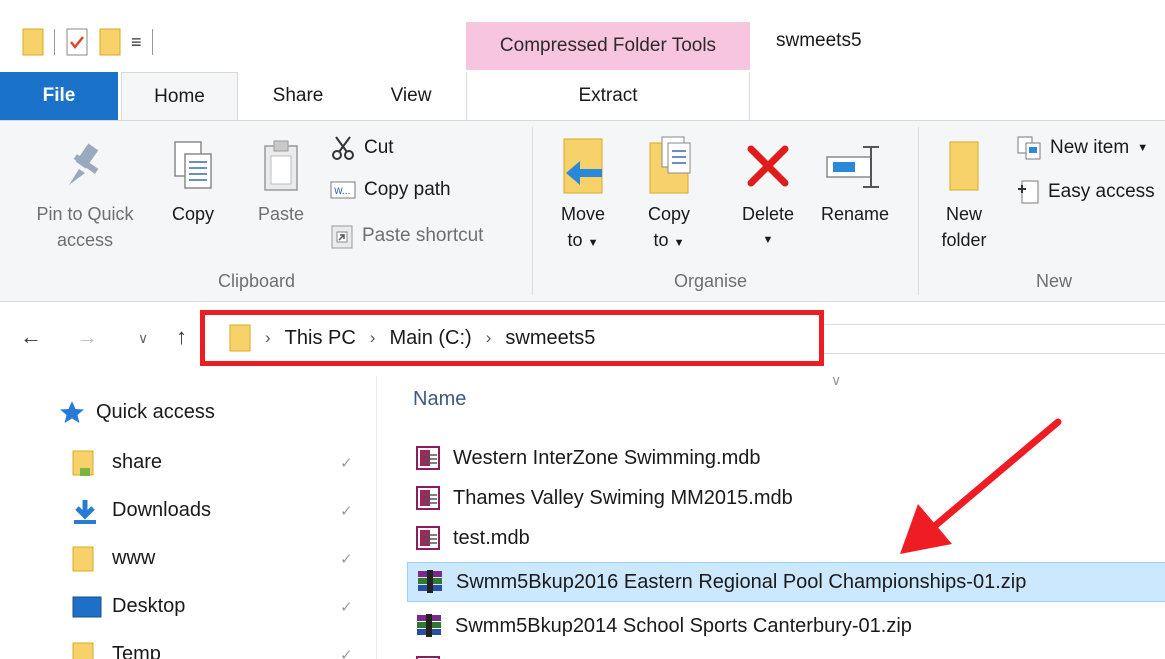 Image resolution: width=1165 pixels, height=659 pixels. Describe the element at coordinates (85, 512) in the screenshot. I see `download-icon` at that location.